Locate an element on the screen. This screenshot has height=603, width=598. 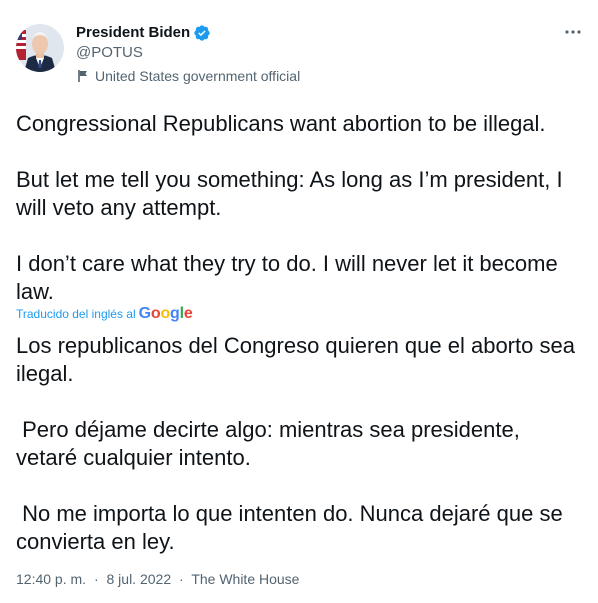
tweet-time: 12:40 p. m. is located at coordinates (51, 579).